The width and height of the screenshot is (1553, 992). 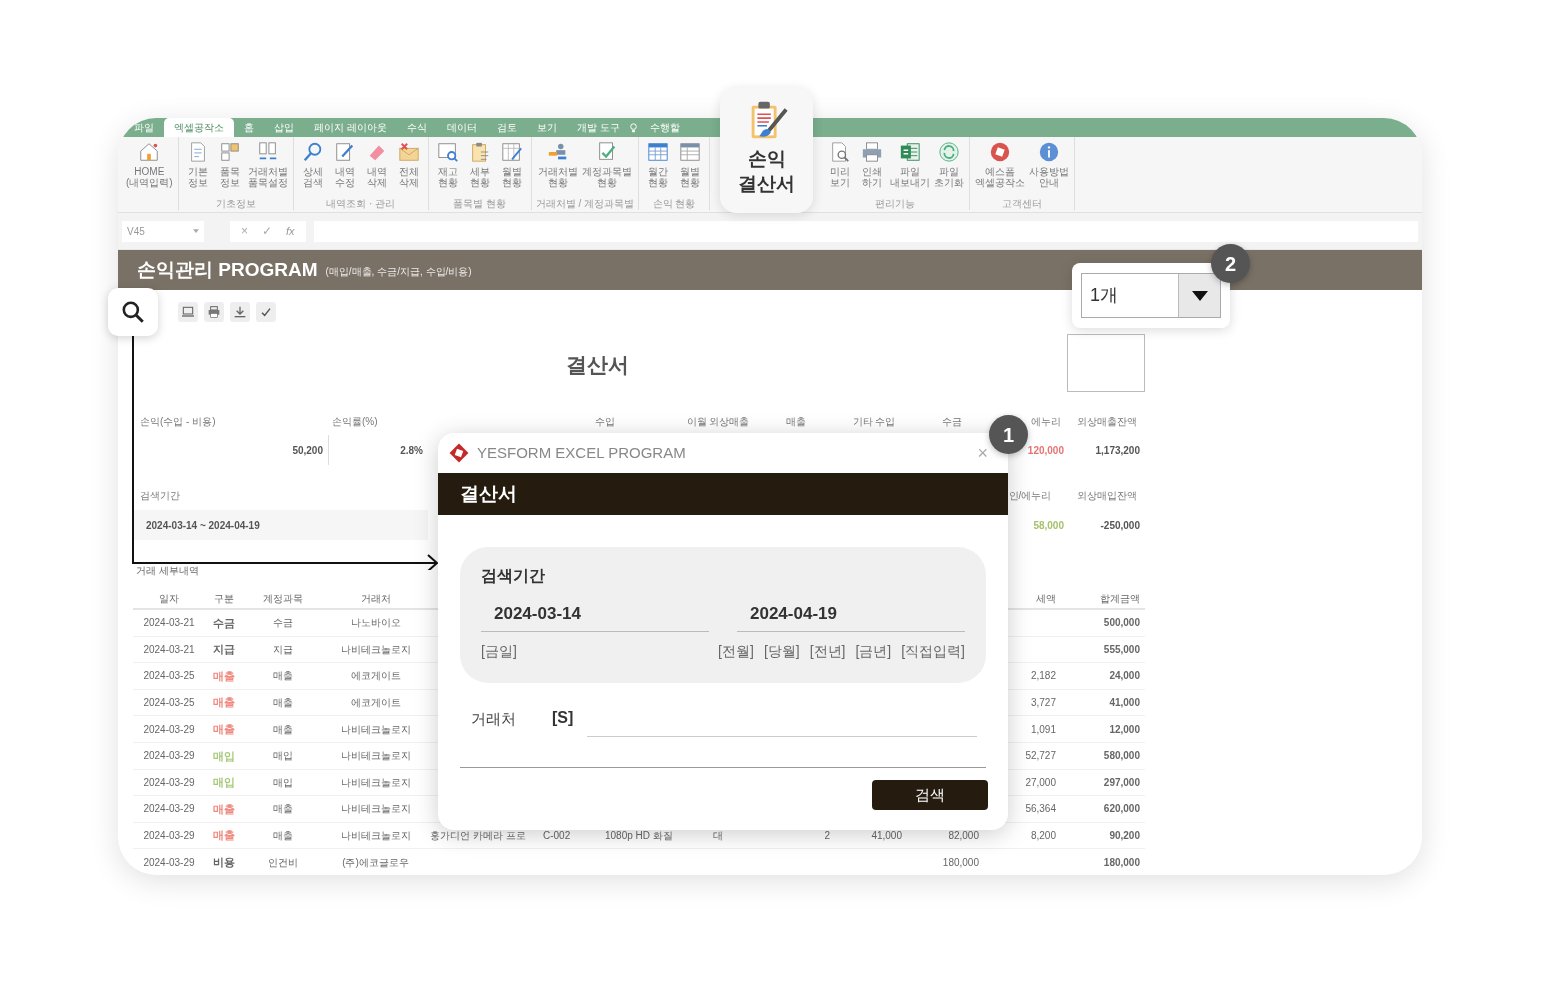 What do you see at coordinates (267, 164) in the screenshot?
I see `ribbon-button: 거래처별 품목설정` at bounding box center [267, 164].